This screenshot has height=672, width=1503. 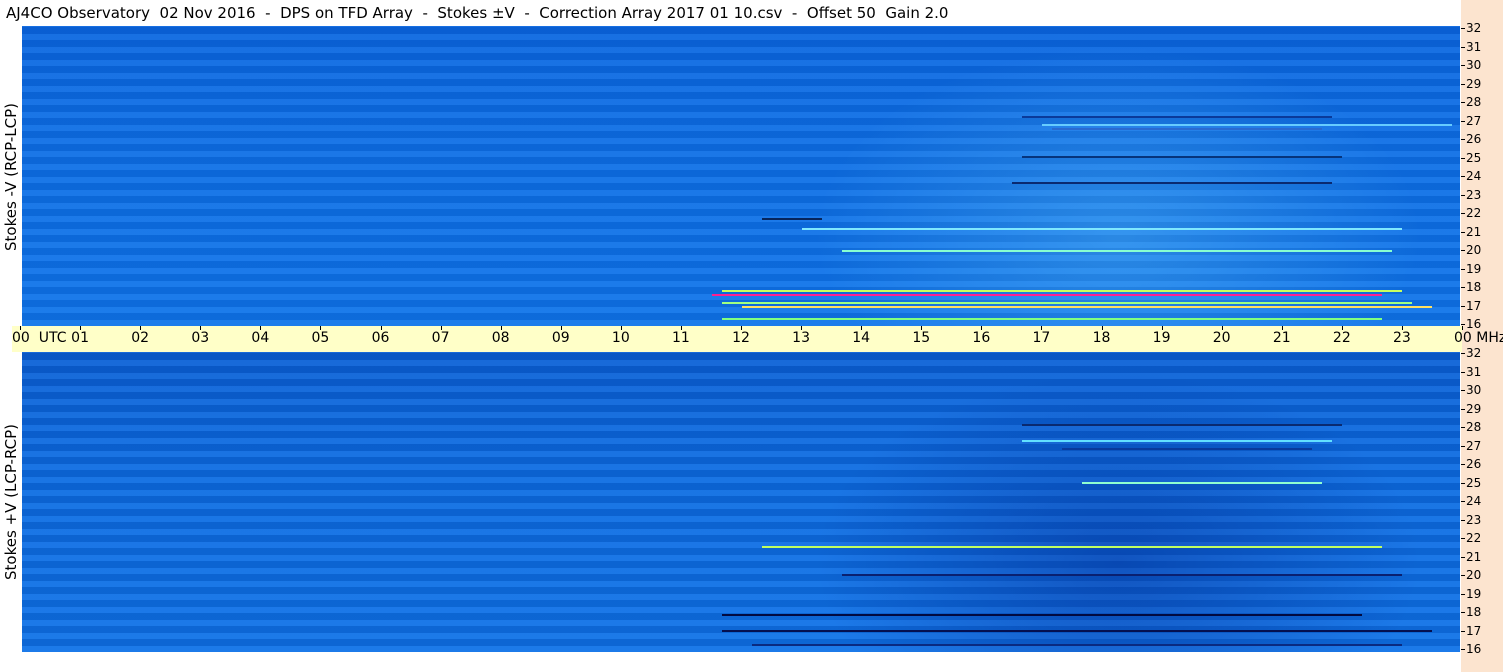 What do you see at coordinates (380, 338) in the screenshot?
I see `time-tick-label: 06` at bounding box center [380, 338].